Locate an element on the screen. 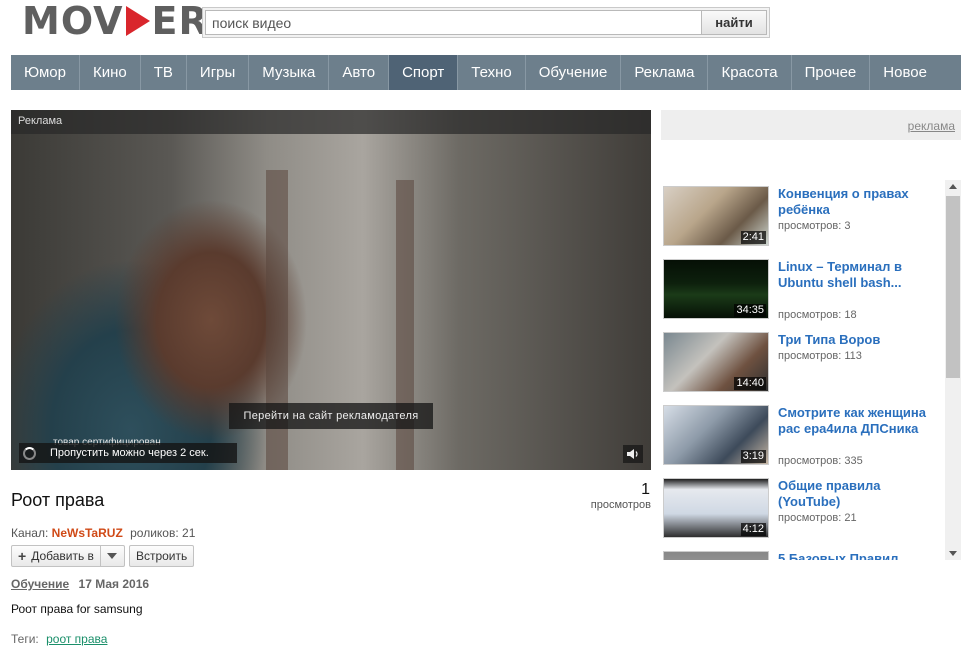 This screenshot has width=976, height=652. ad-label: Реклама is located at coordinates (40, 121).